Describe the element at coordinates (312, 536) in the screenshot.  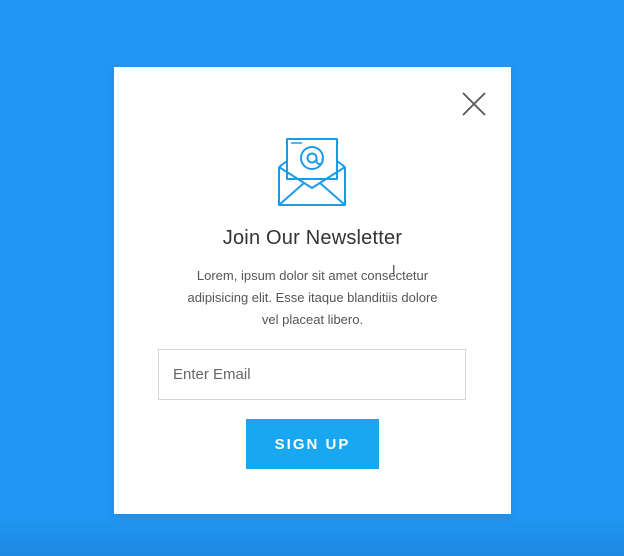
I see `background-shade` at that location.